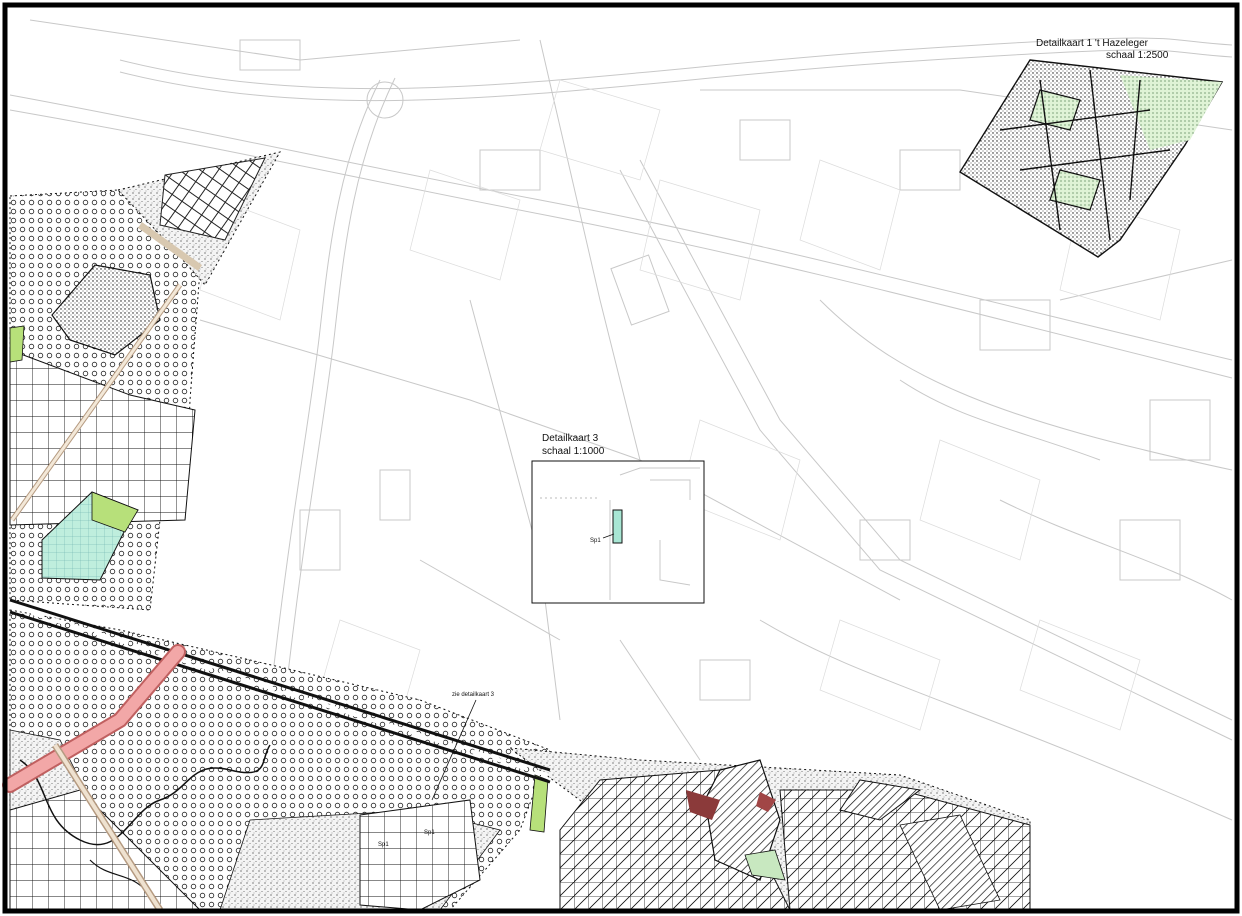 This screenshot has height=916, width=1242. What do you see at coordinates (429, 833) in the screenshot?
I see `zone-label-a: Sp1` at bounding box center [429, 833].